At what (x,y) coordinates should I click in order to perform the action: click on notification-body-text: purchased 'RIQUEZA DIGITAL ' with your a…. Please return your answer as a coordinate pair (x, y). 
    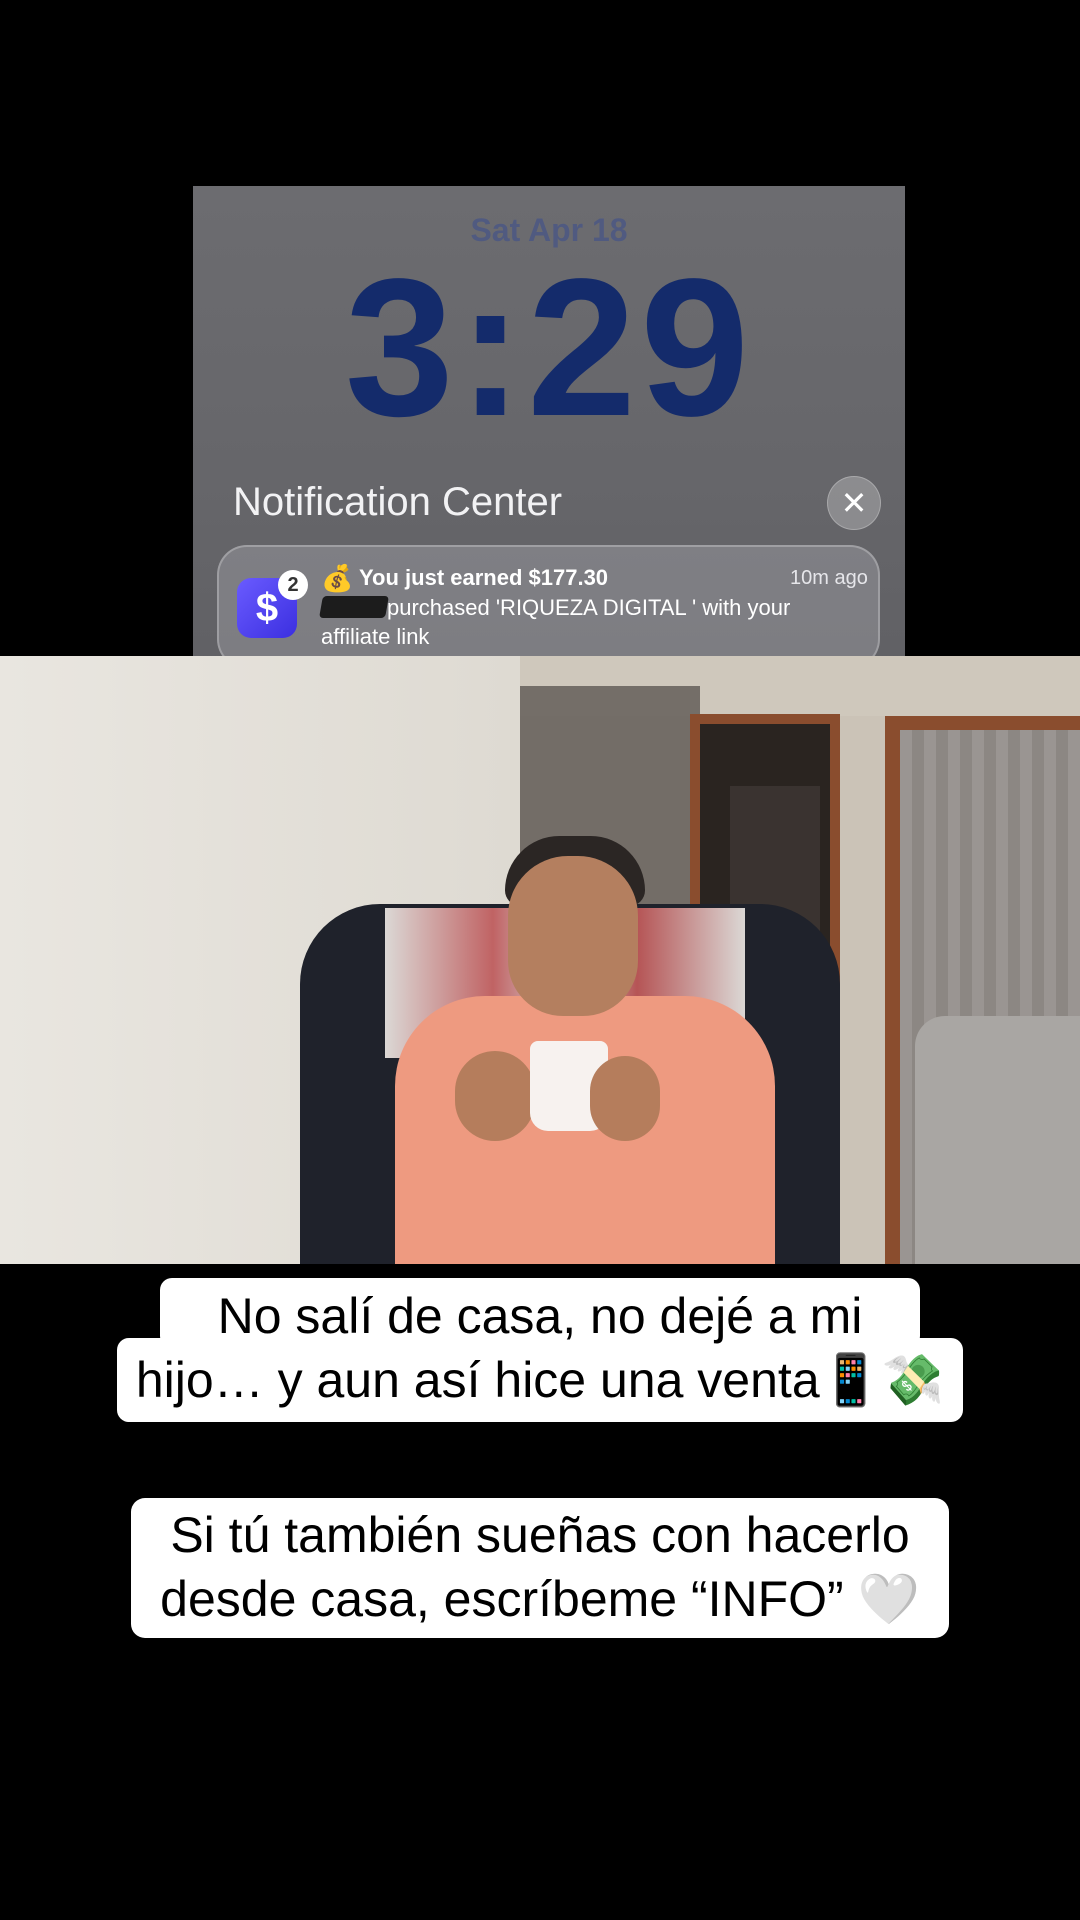
    Looking at the image, I should click on (556, 622).